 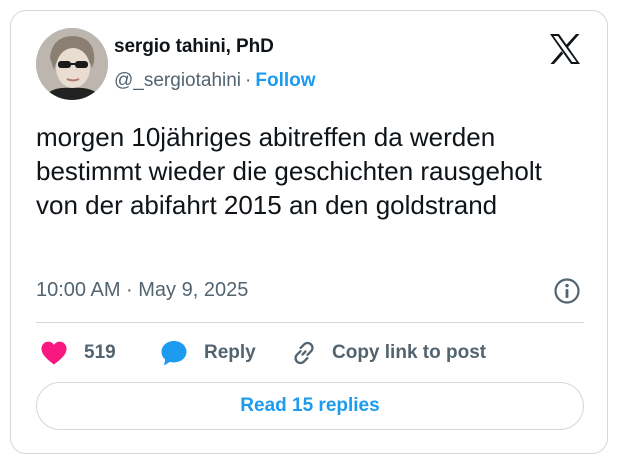 I want to click on reply-button: Reply, so click(x=208, y=353).